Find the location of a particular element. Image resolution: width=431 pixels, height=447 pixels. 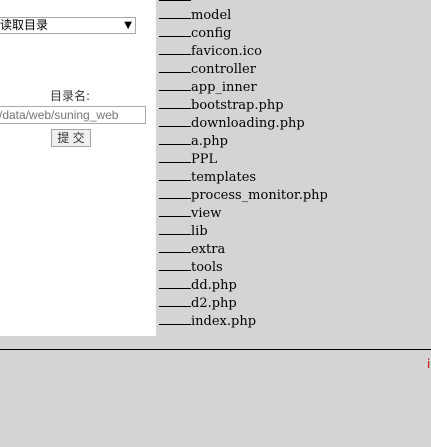

file-name: dd.php is located at coordinates (214, 285).